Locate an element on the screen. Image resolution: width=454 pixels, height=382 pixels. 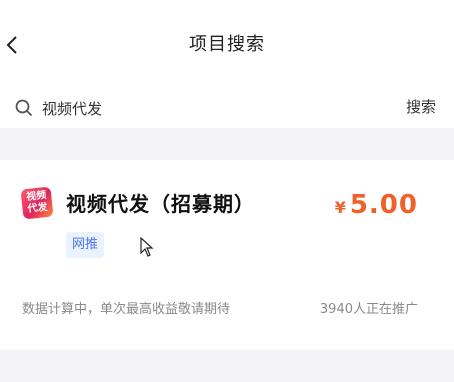
price-currency: ¥ is located at coordinates (340, 207).